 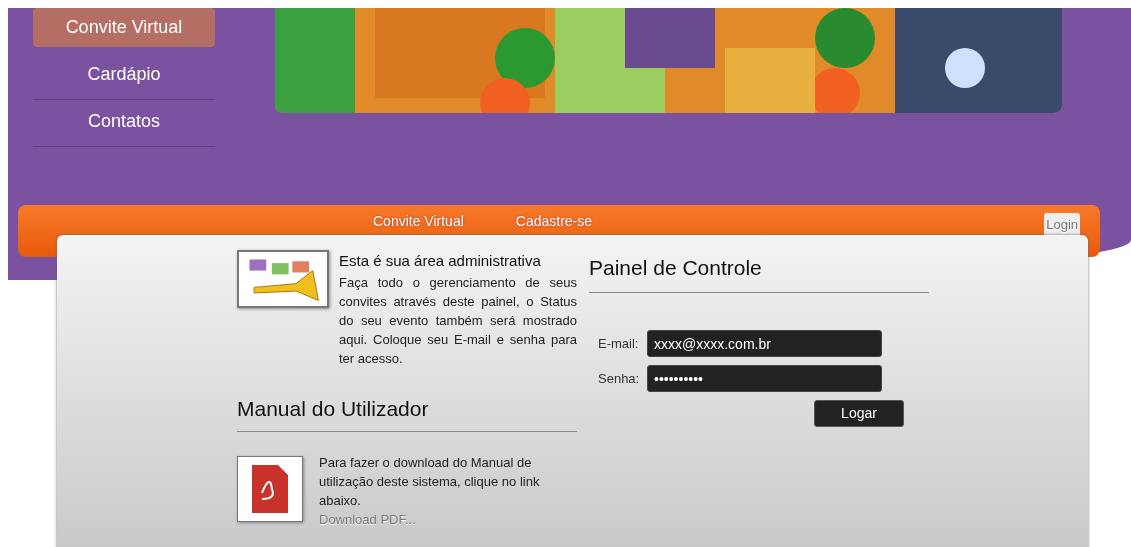 I want to click on field-label: Senha:, so click(x=619, y=378).